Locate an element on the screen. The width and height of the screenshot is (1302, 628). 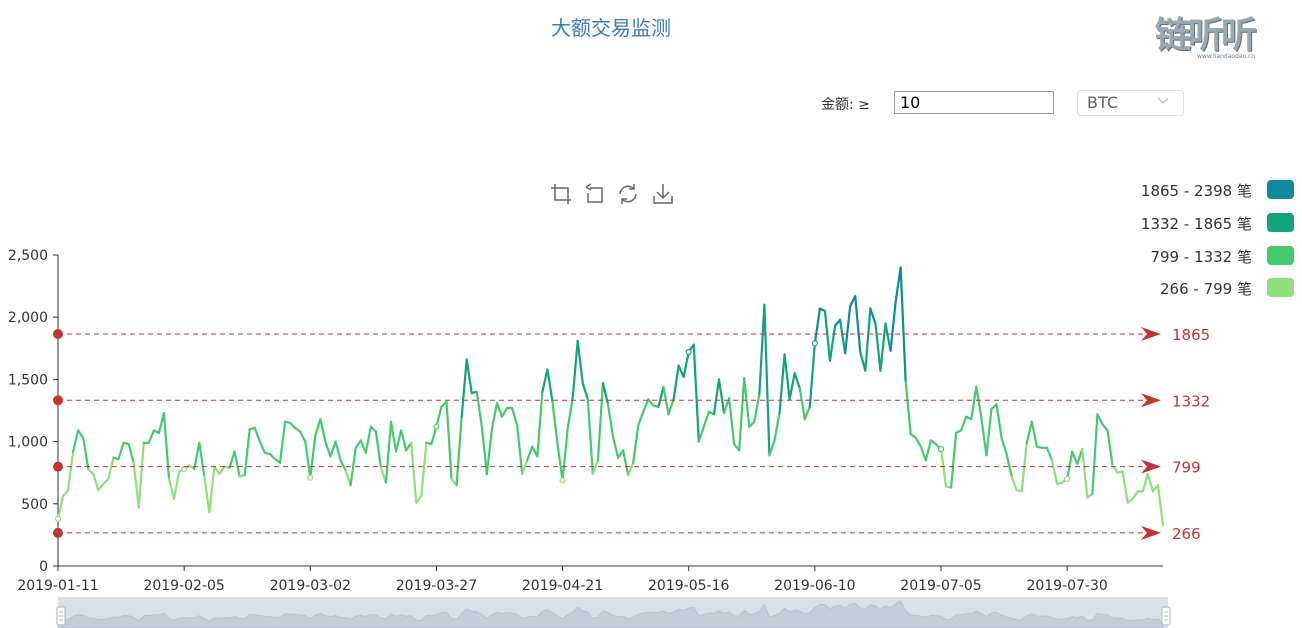
download-icon is located at coordinates (663, 194).